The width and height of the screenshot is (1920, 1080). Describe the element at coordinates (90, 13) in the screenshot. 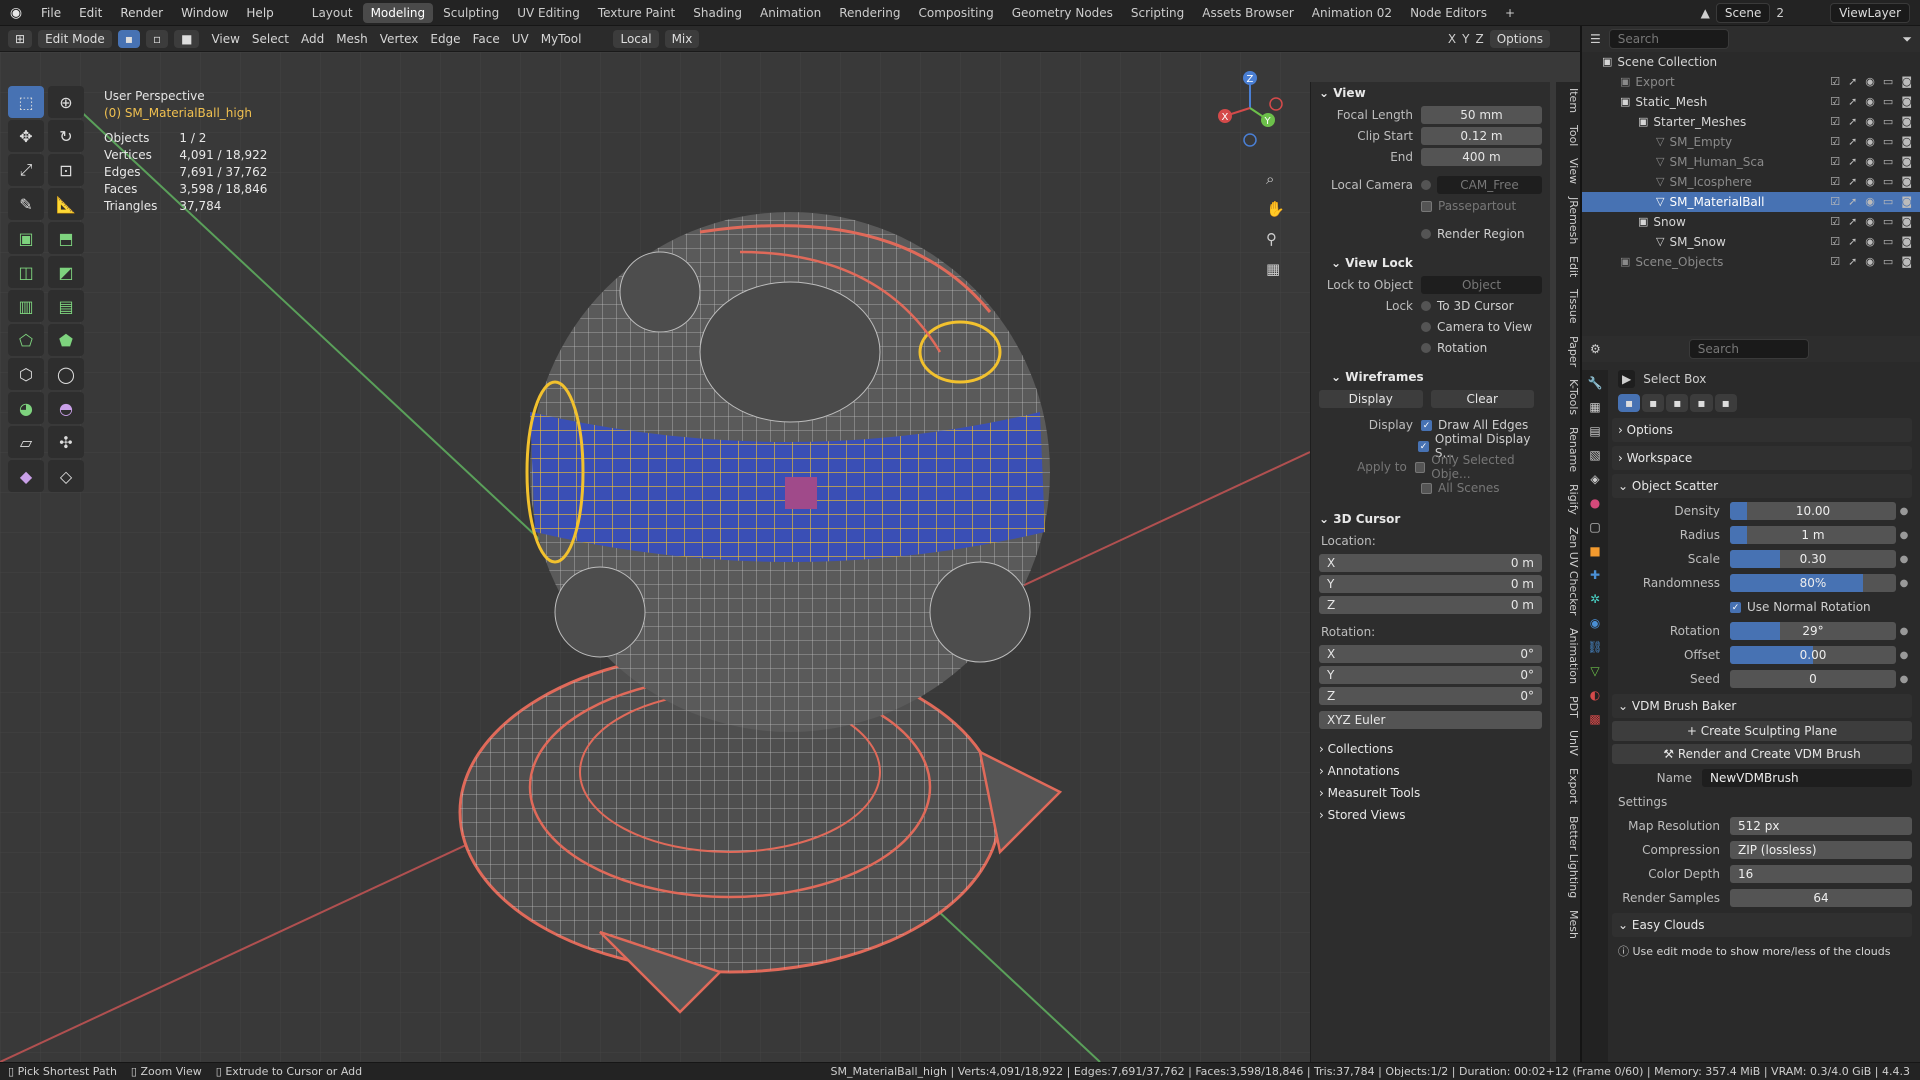

I see `menu-edit: Edit` at that location.